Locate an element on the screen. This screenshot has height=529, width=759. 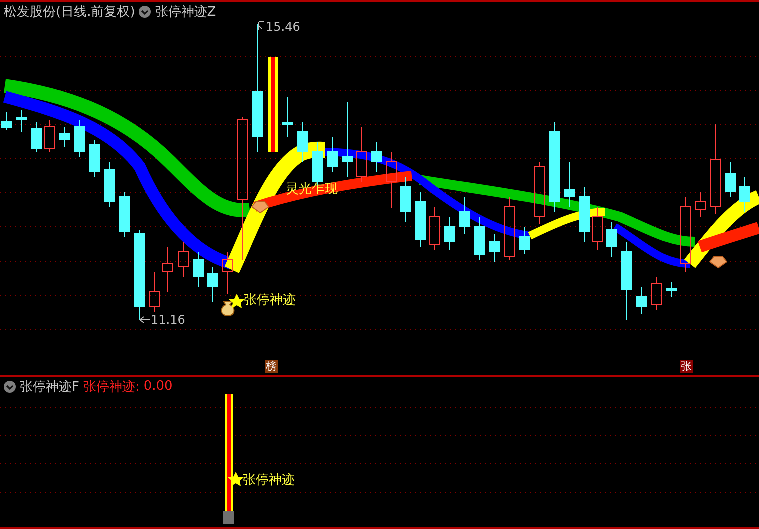
stock-title: 松发股份(日线.前复权) is located at coordinates (70, 12).